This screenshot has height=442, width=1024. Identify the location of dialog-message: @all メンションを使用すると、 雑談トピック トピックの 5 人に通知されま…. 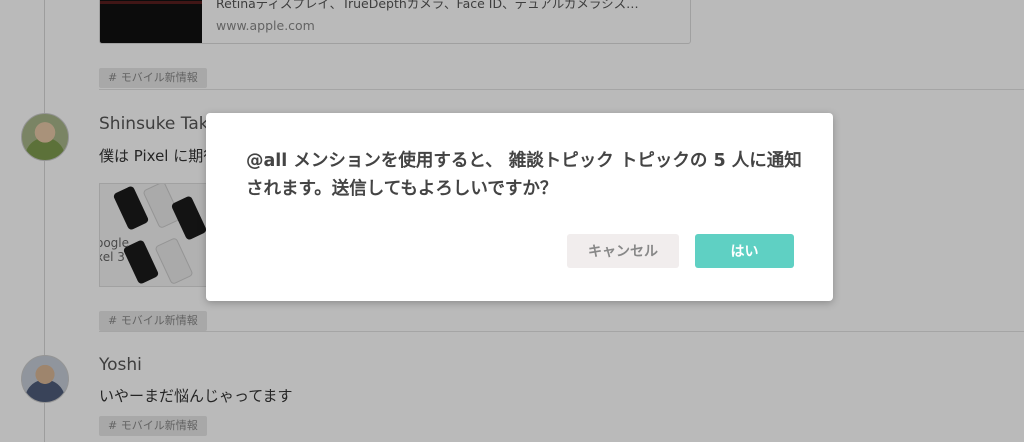
(524, 175).